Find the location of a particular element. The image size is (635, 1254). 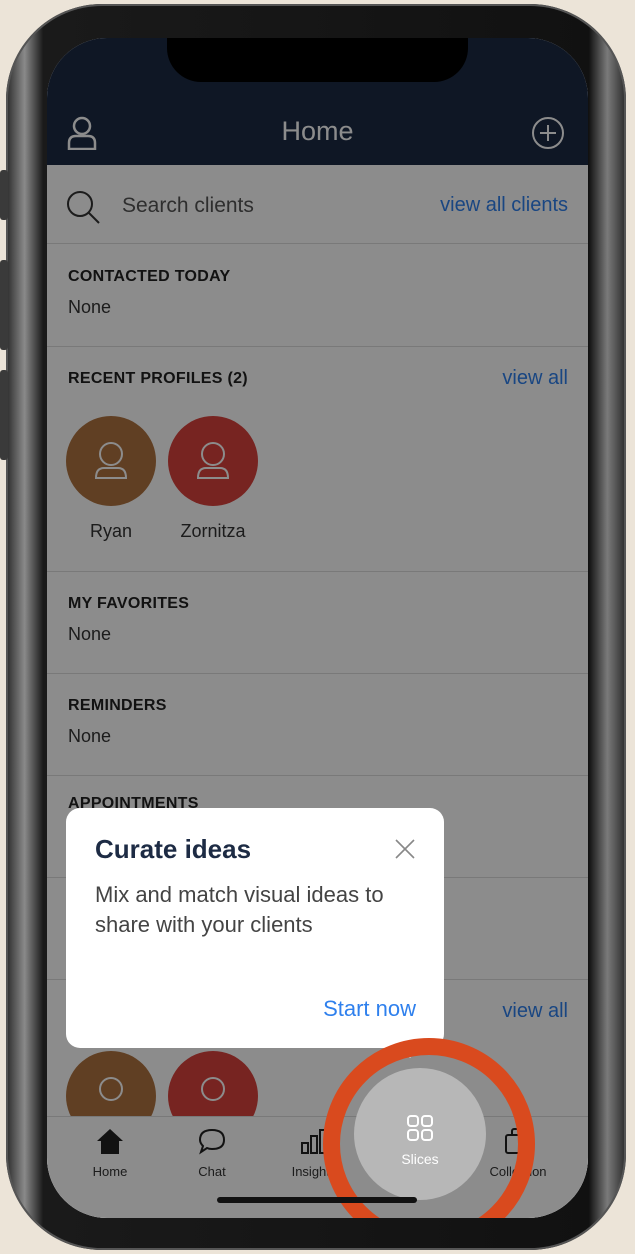

popup-title: Curate ideas is located at coordinates (173, 849).